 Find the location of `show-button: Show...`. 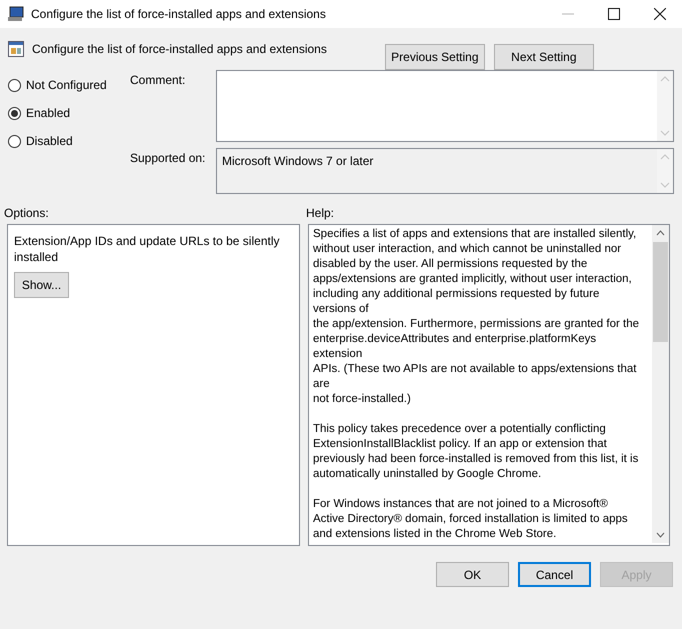

show-button: Show... is located at coordinates (41, 285).